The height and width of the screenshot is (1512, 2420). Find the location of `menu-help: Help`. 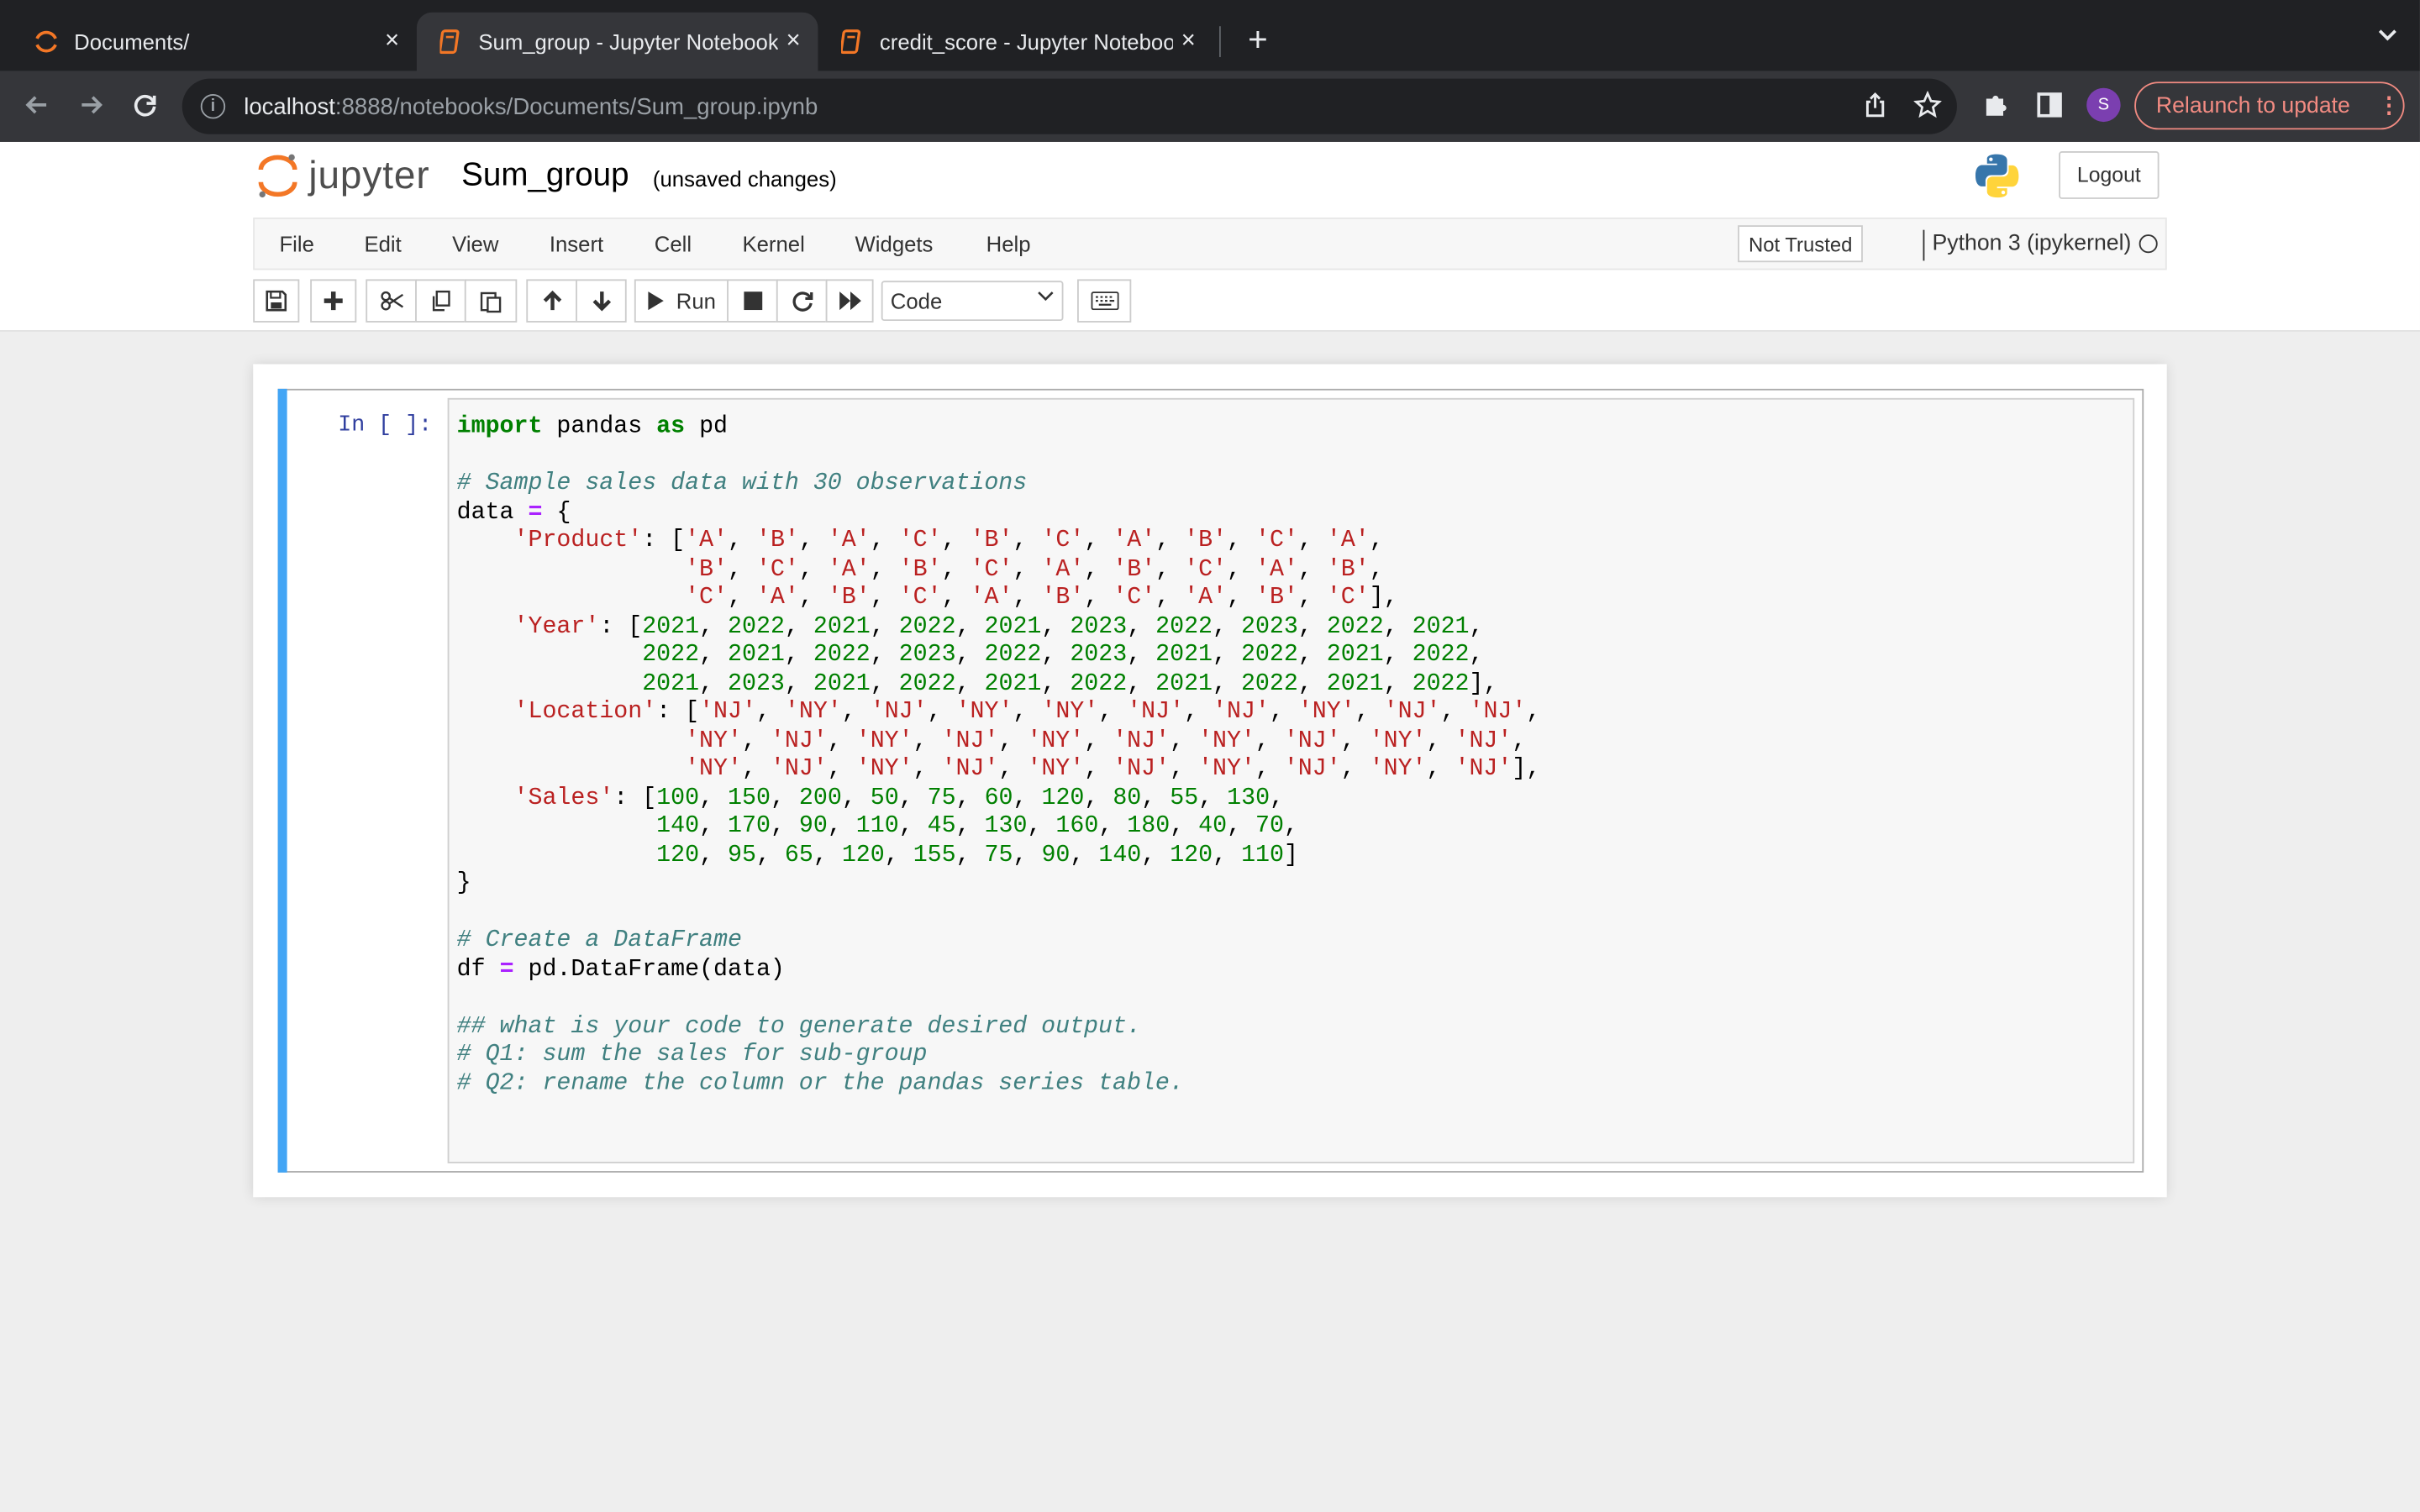

menu-help: Help is located at coordinates (1008, 244).